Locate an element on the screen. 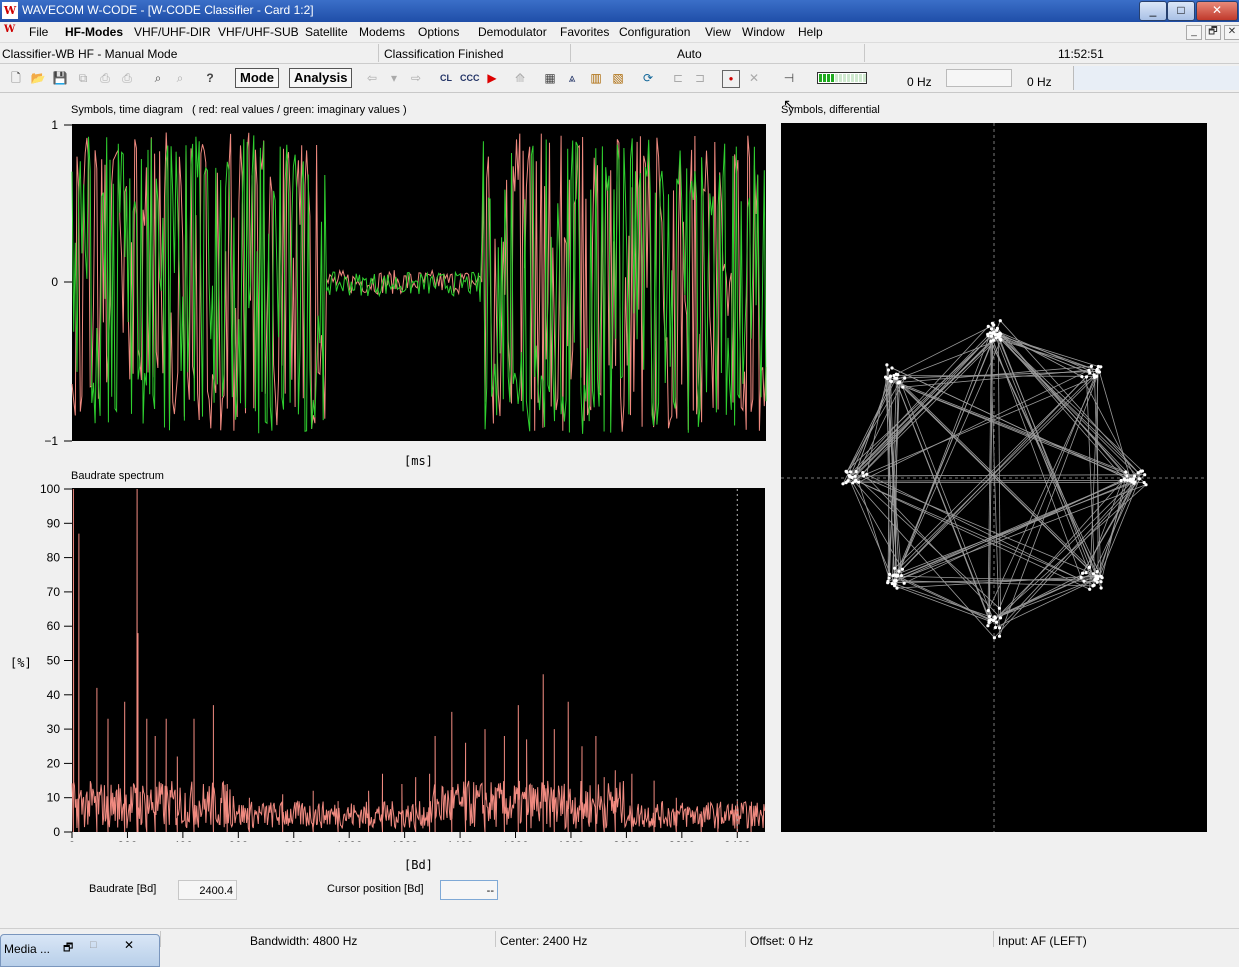  frequency-slider is located at coordinates (979, 78).